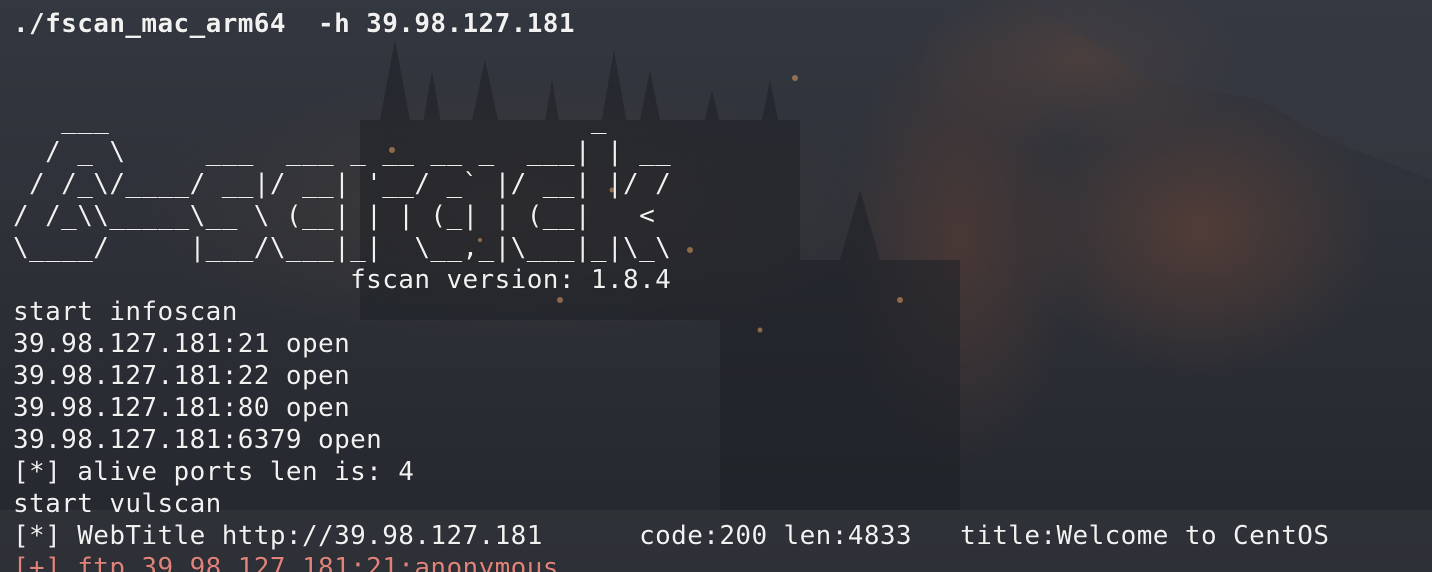  I want to click on banner-line: / _ \ ___ ___ _ __ __ _ ___| | __, so click(342, 152).